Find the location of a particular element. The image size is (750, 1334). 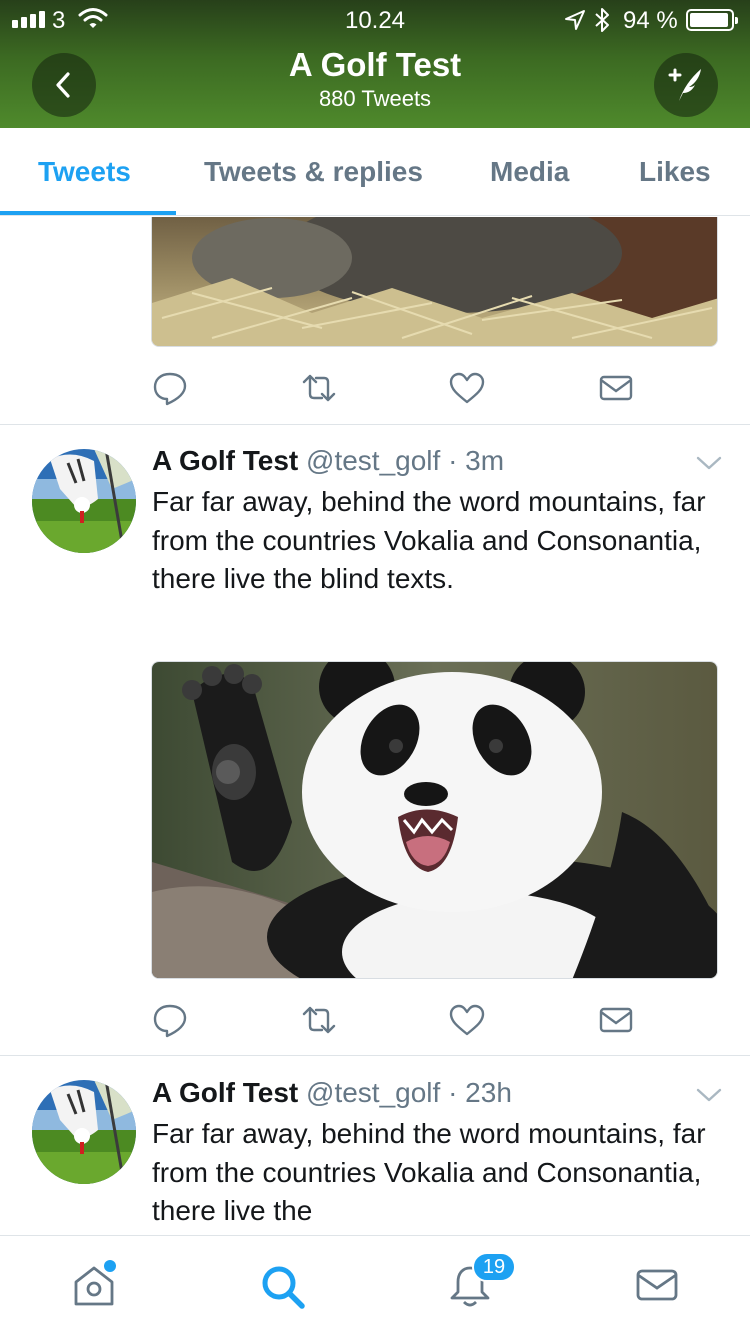

profile-header: 3 10.24 94 % A Golf Test 880 Tweets is located at coordinates (375, 64).